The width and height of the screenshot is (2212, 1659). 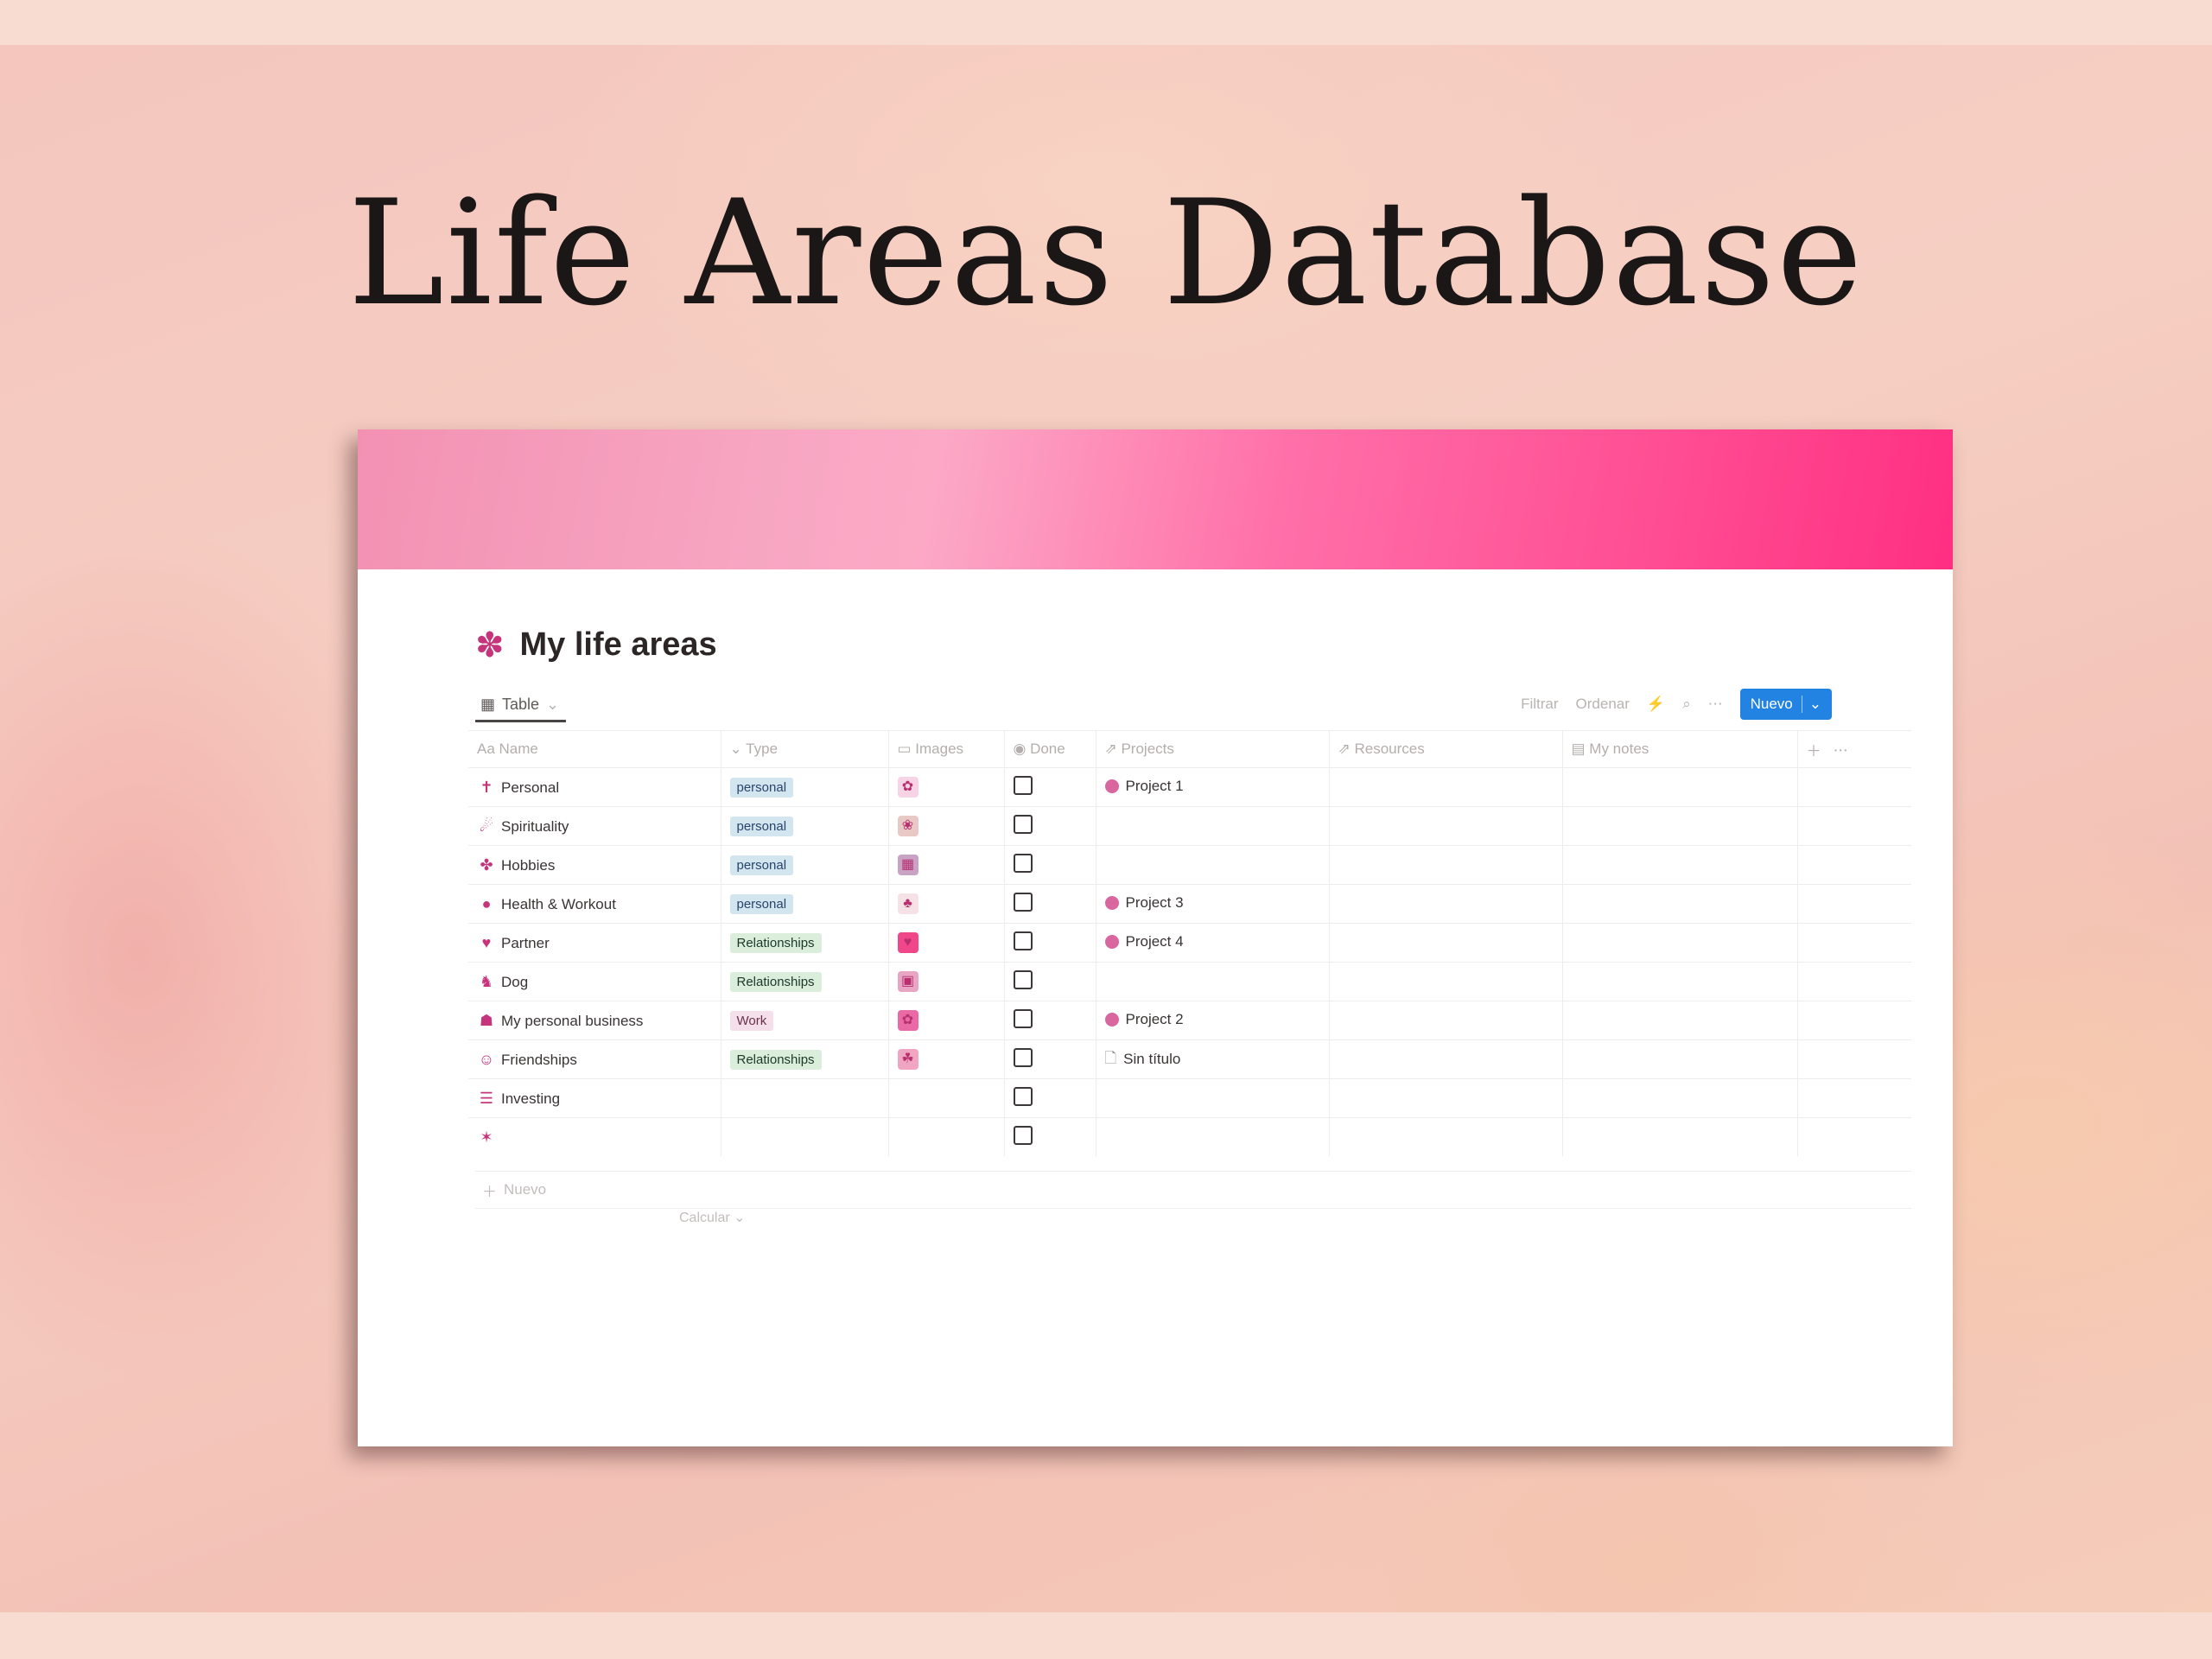 I want to click on cell-name: ☗ My personal business, so click(x=594, y=1021).